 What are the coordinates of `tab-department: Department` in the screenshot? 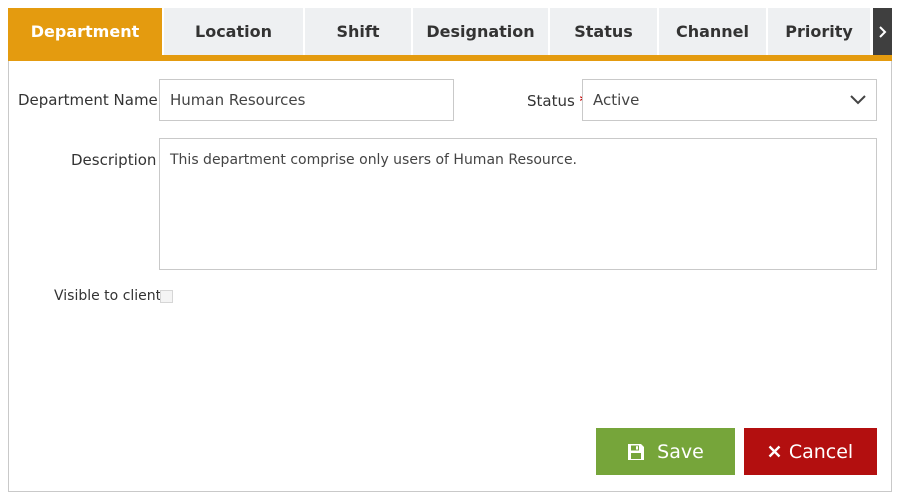 It's located at (85, 31).